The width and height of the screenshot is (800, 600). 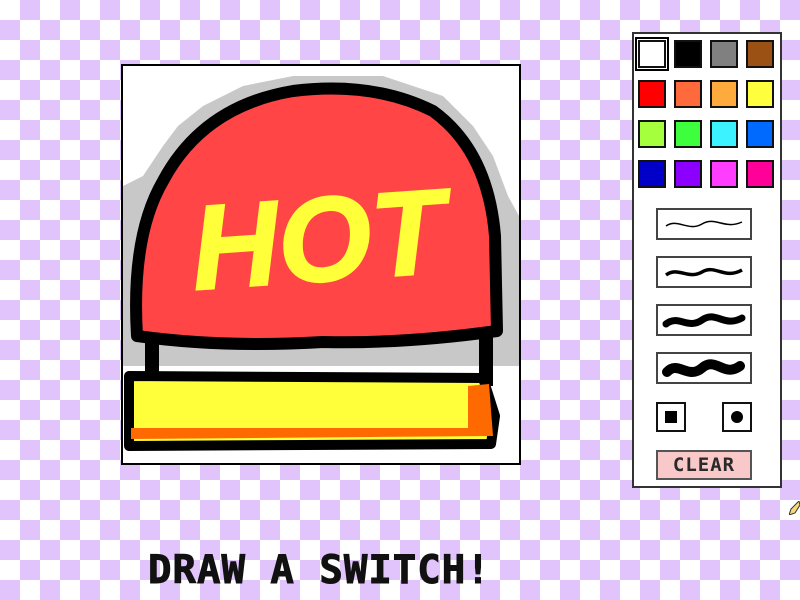 I want to click on round-brush-button, so click(x=737, y=417).